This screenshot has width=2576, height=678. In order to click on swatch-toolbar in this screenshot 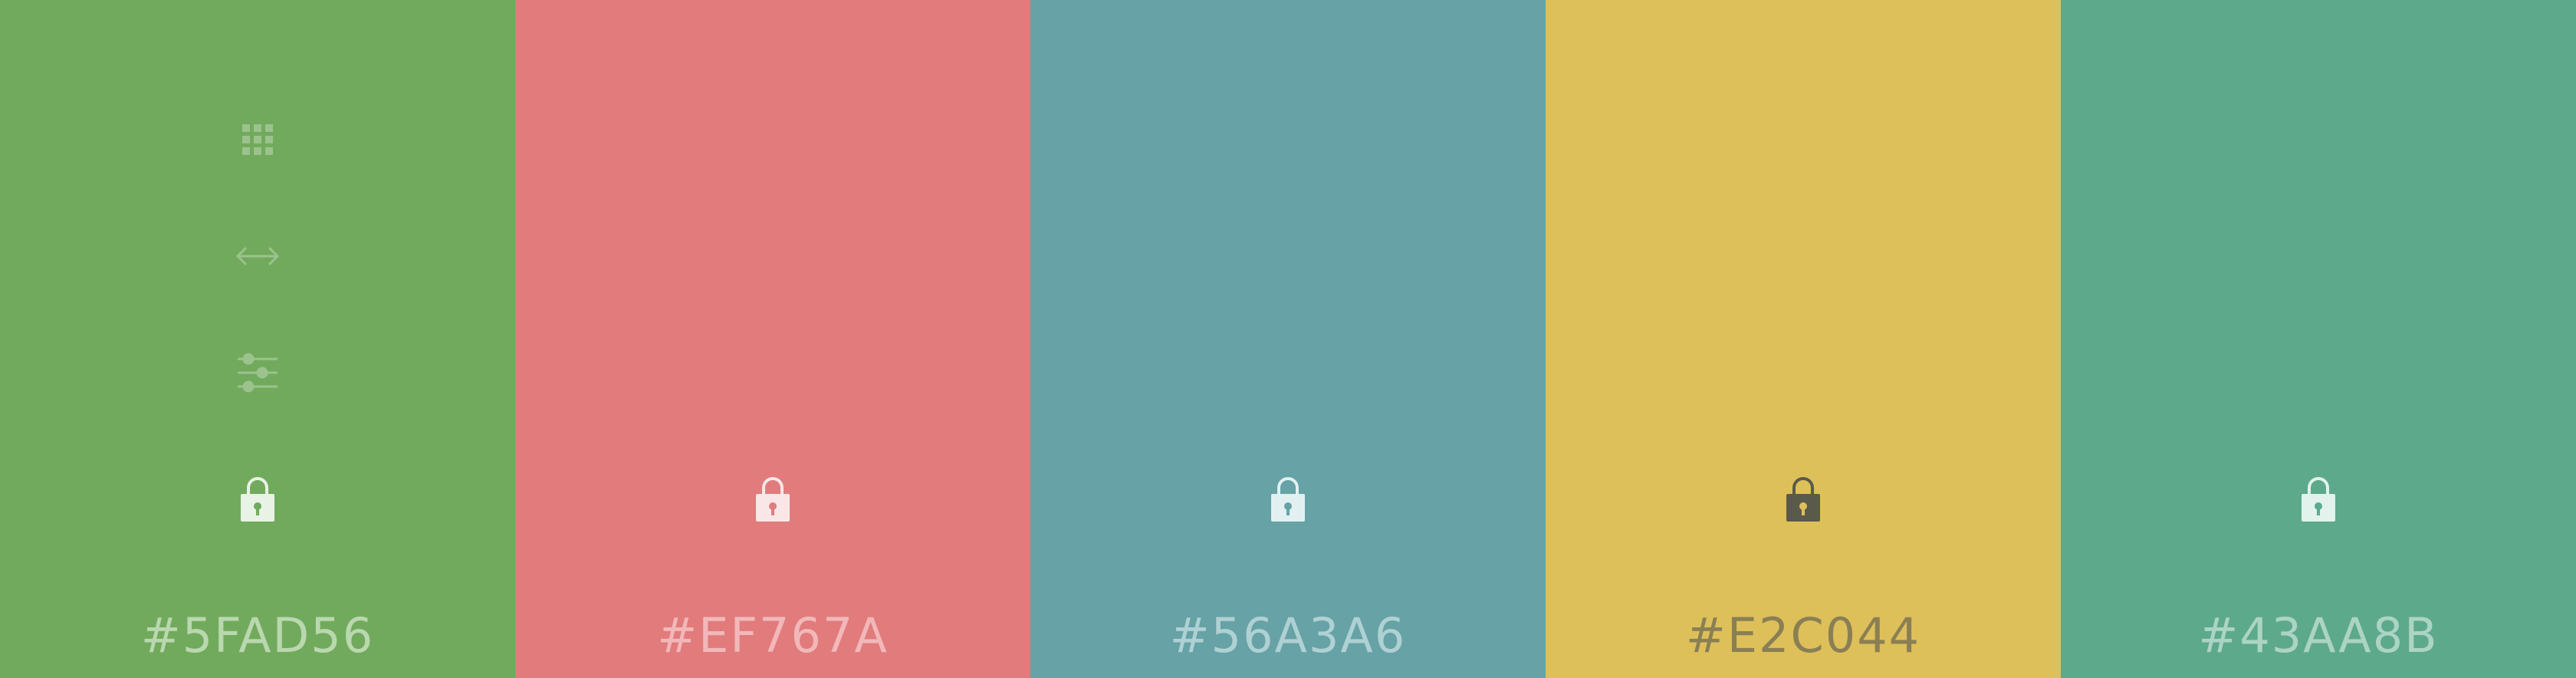, I will do `click(257, 256)`.